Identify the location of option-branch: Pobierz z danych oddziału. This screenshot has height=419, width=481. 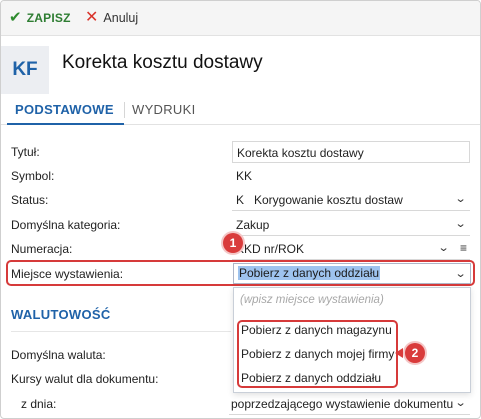
(311, 378).